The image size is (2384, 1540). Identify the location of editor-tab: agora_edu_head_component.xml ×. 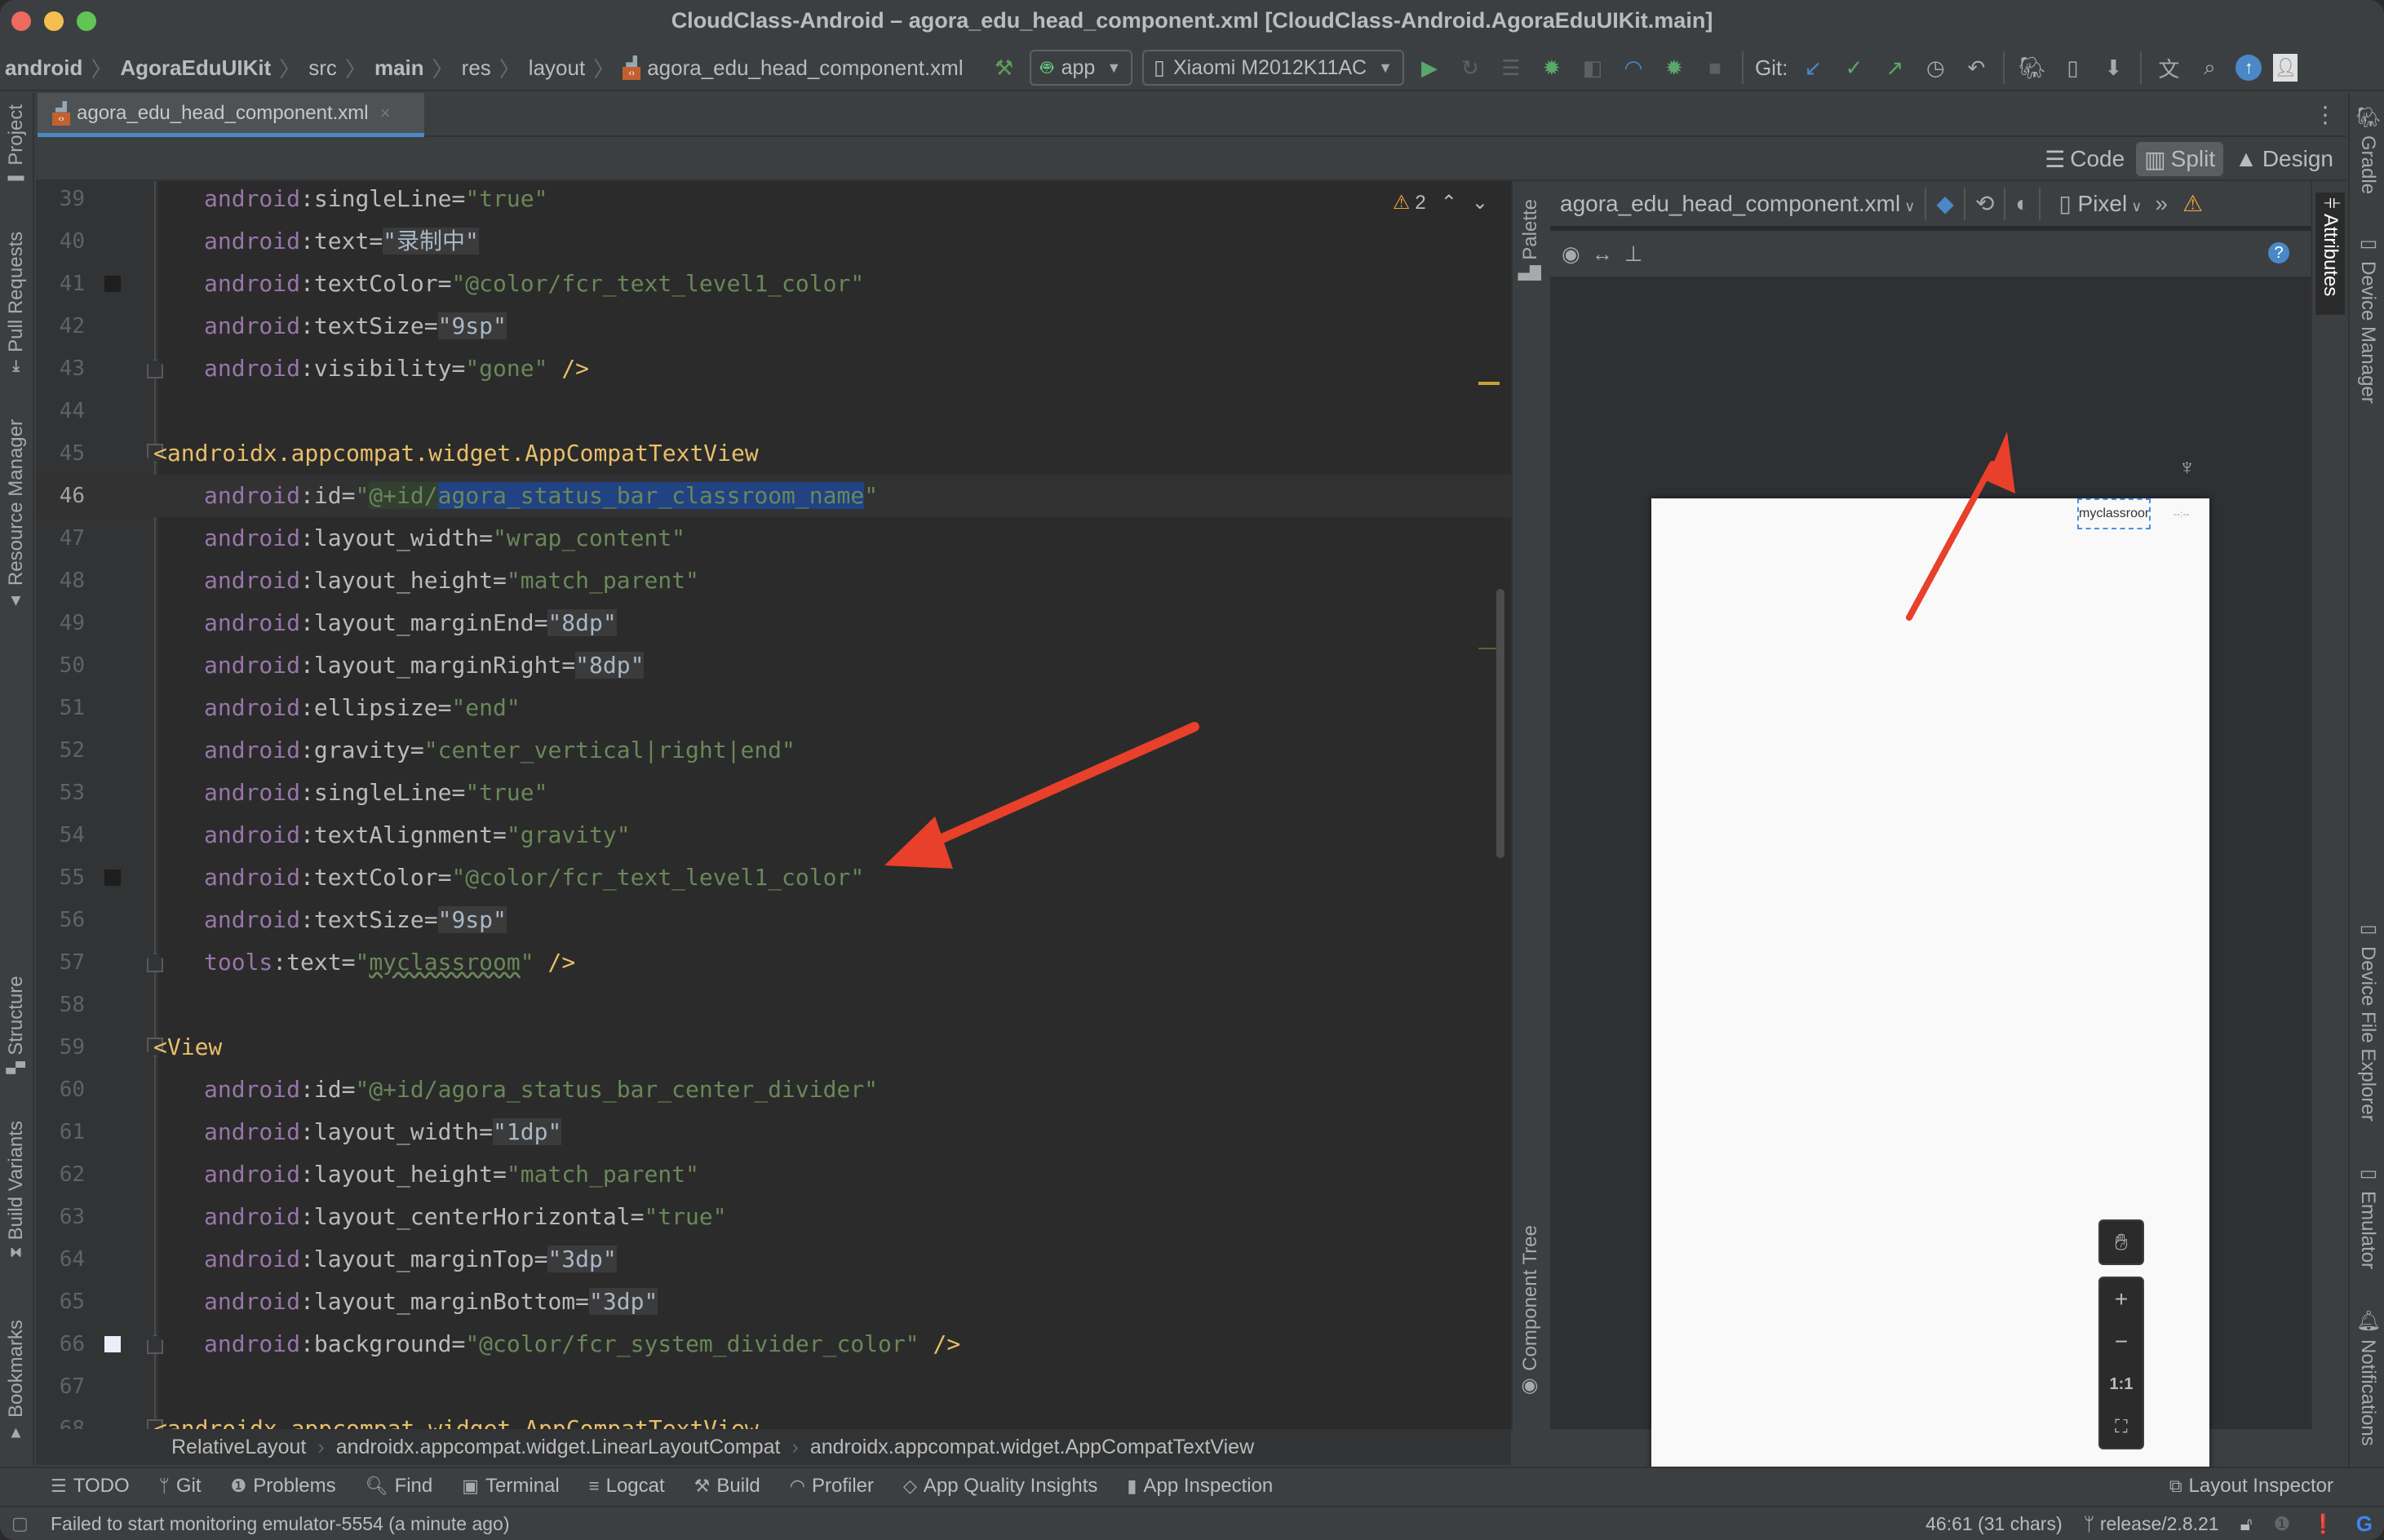
(231, 115).